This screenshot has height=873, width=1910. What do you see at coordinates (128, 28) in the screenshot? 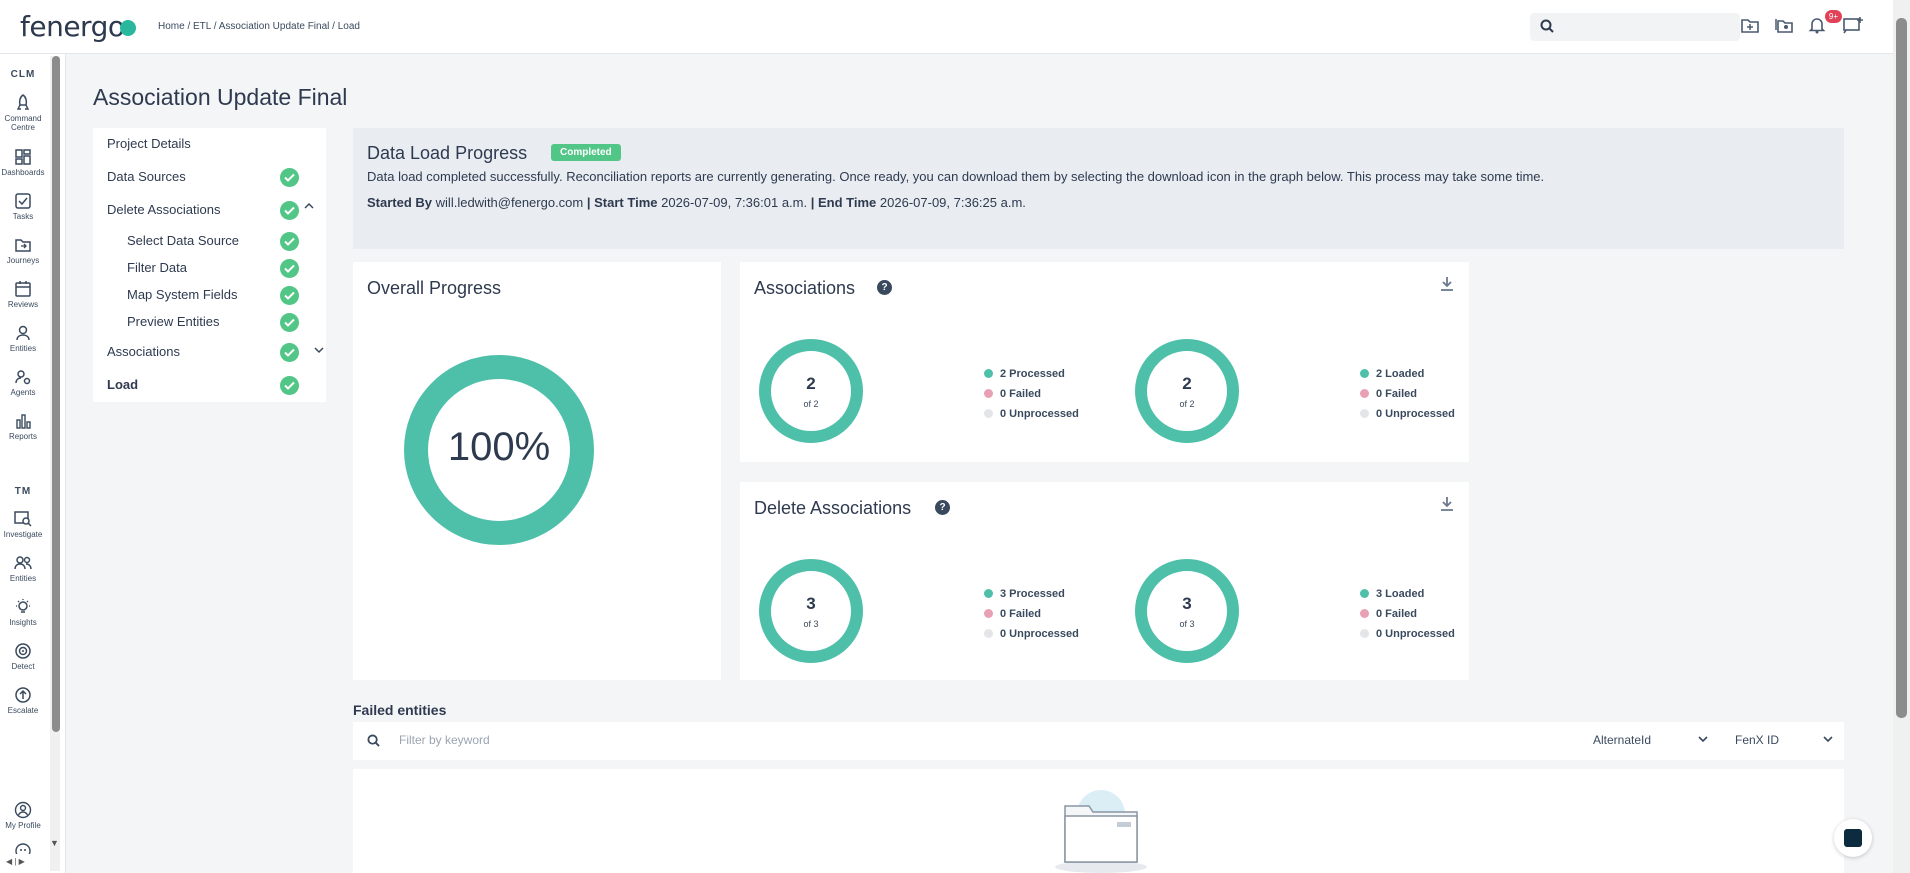
I see `logo-dot` at bounding box center [128, 28].